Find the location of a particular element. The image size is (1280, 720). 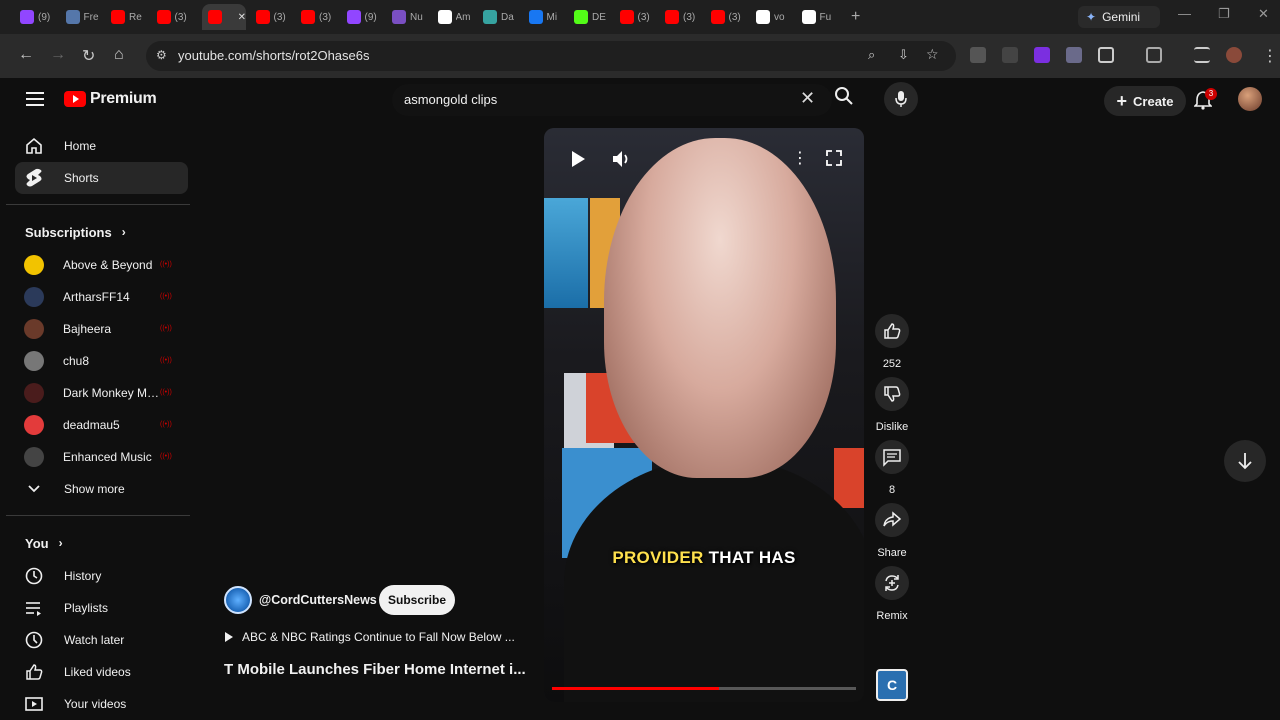

reload-icon: ↻ is located at coordinates (88, 56).